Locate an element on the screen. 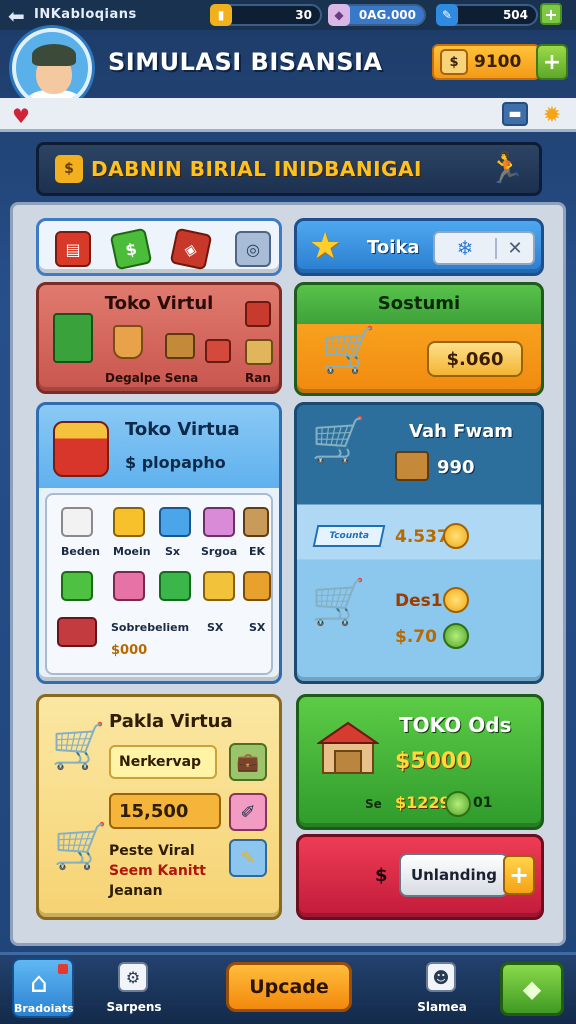  card-title: Toko Virtul is located at coordinates (159, 303).